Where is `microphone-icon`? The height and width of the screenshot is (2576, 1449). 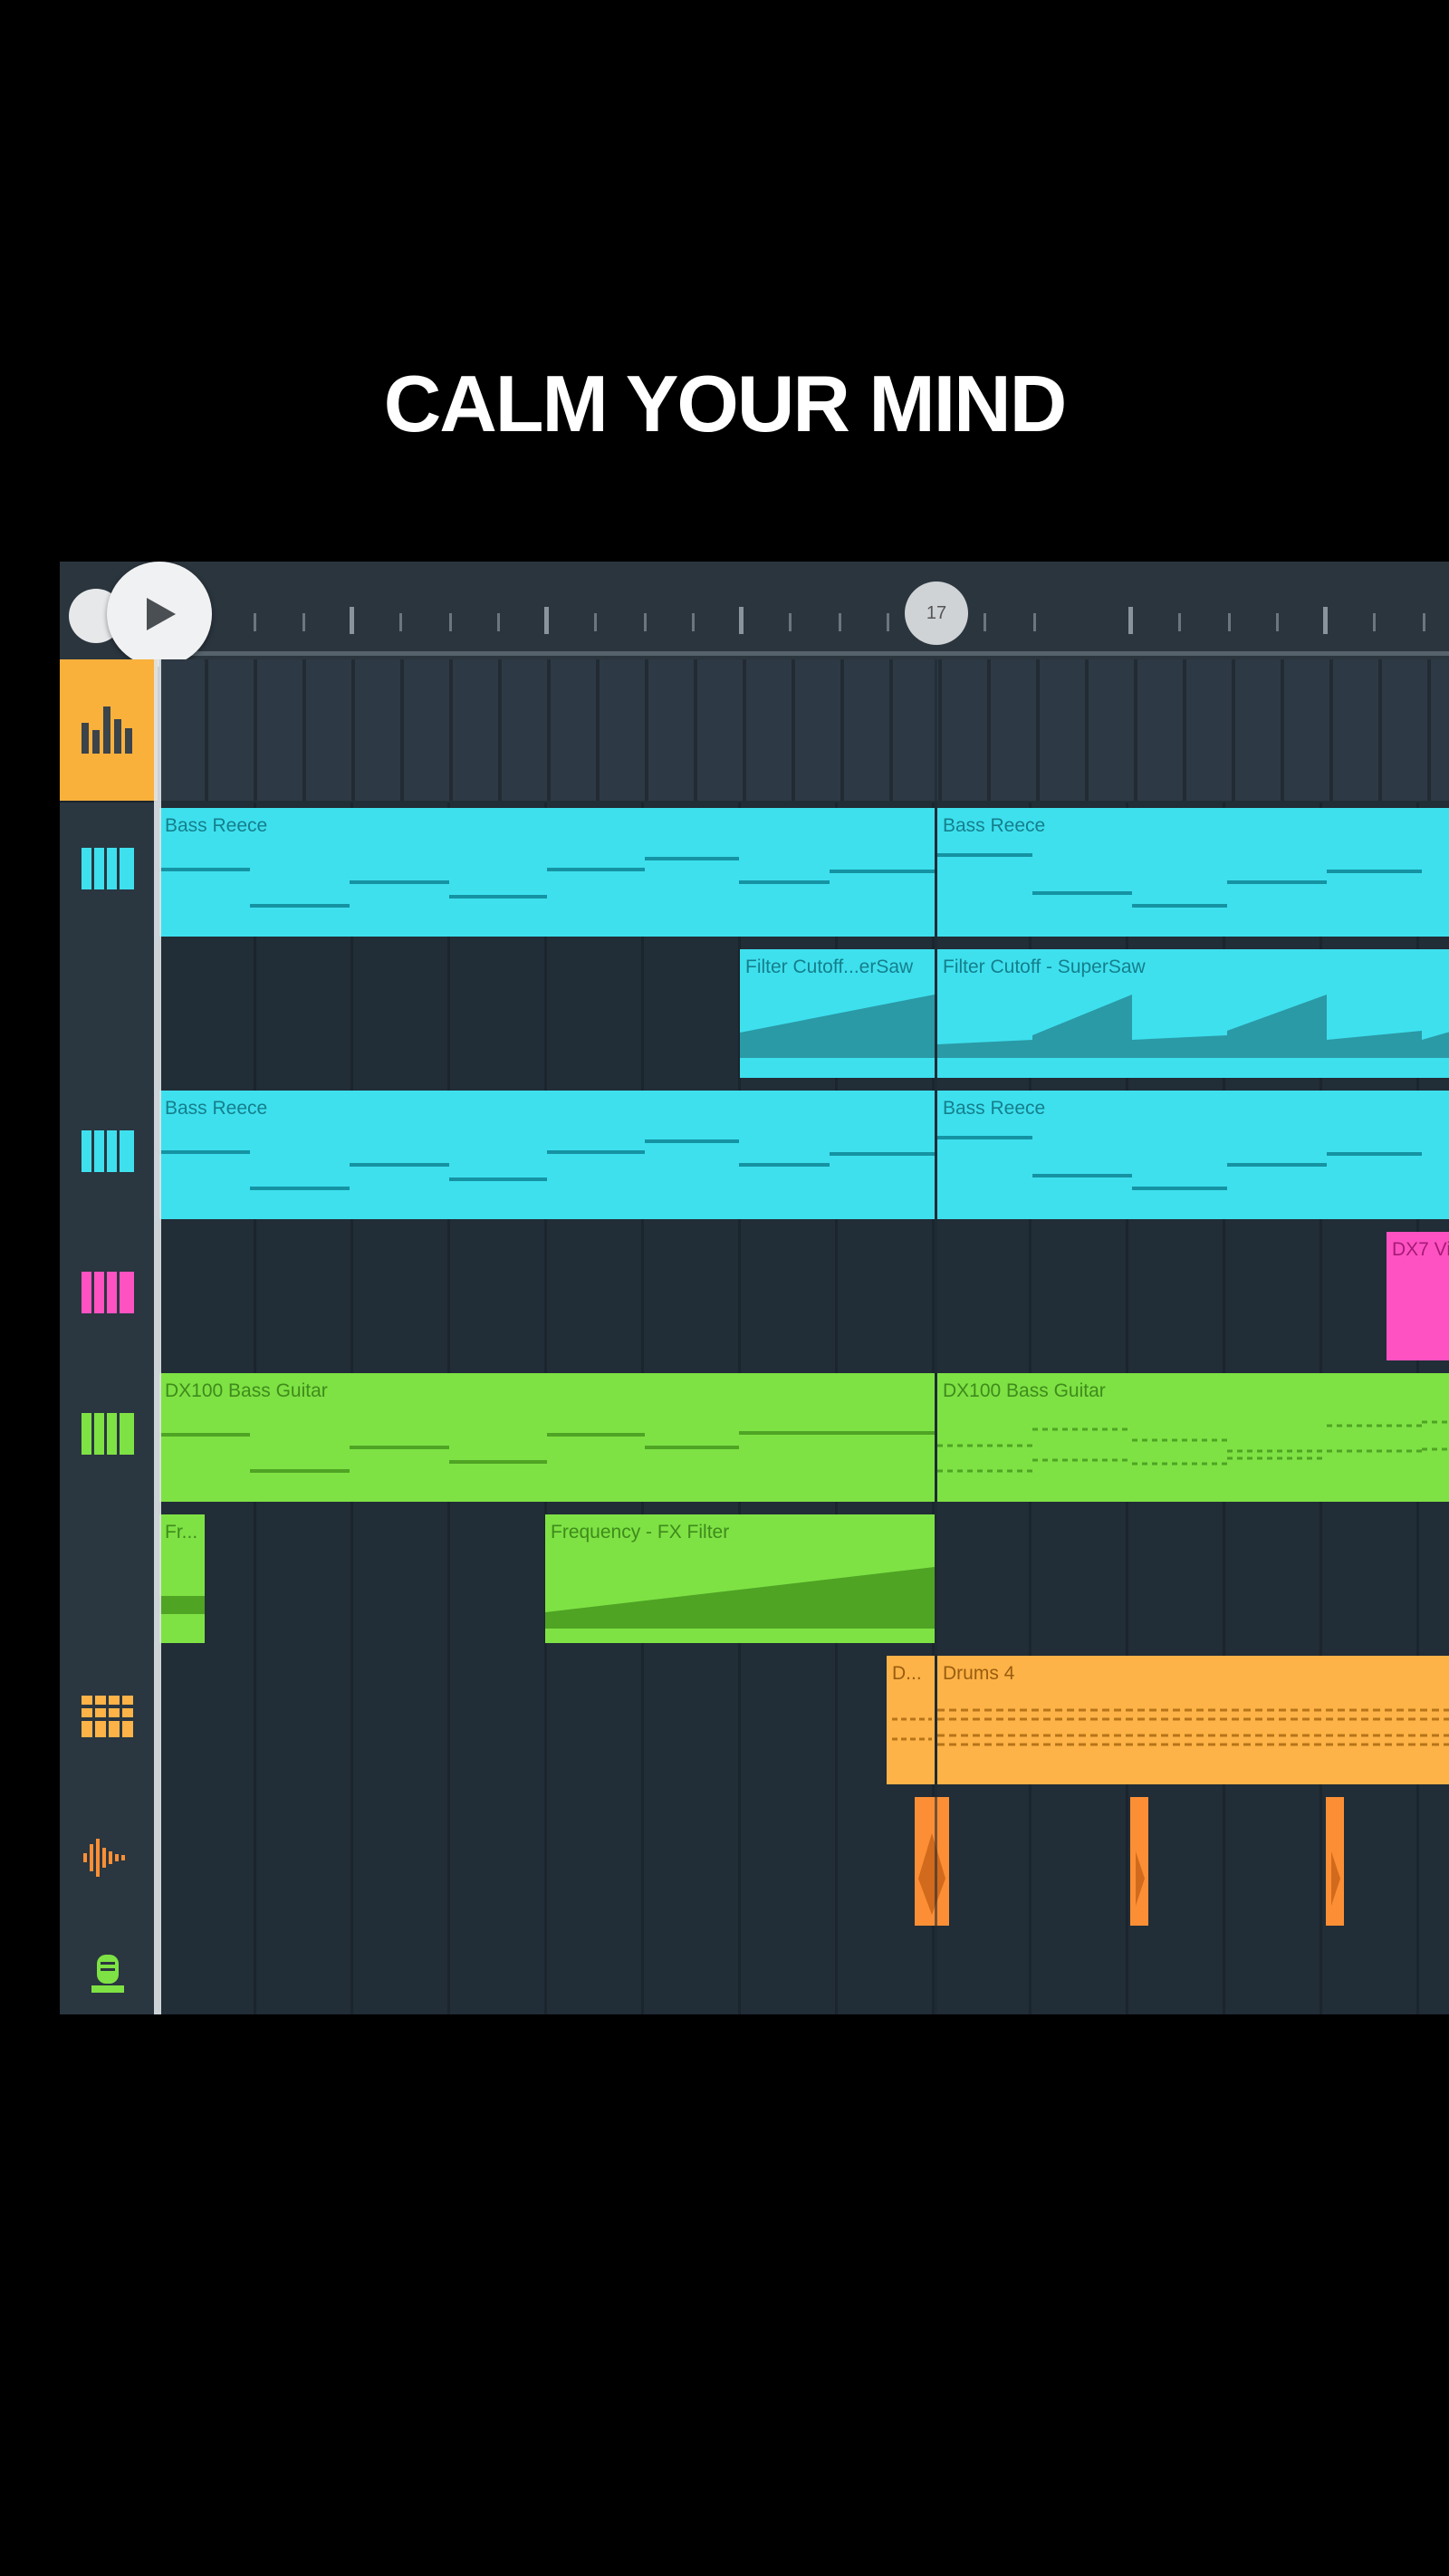 microphone-icon is located at coordinates (107, 1974).